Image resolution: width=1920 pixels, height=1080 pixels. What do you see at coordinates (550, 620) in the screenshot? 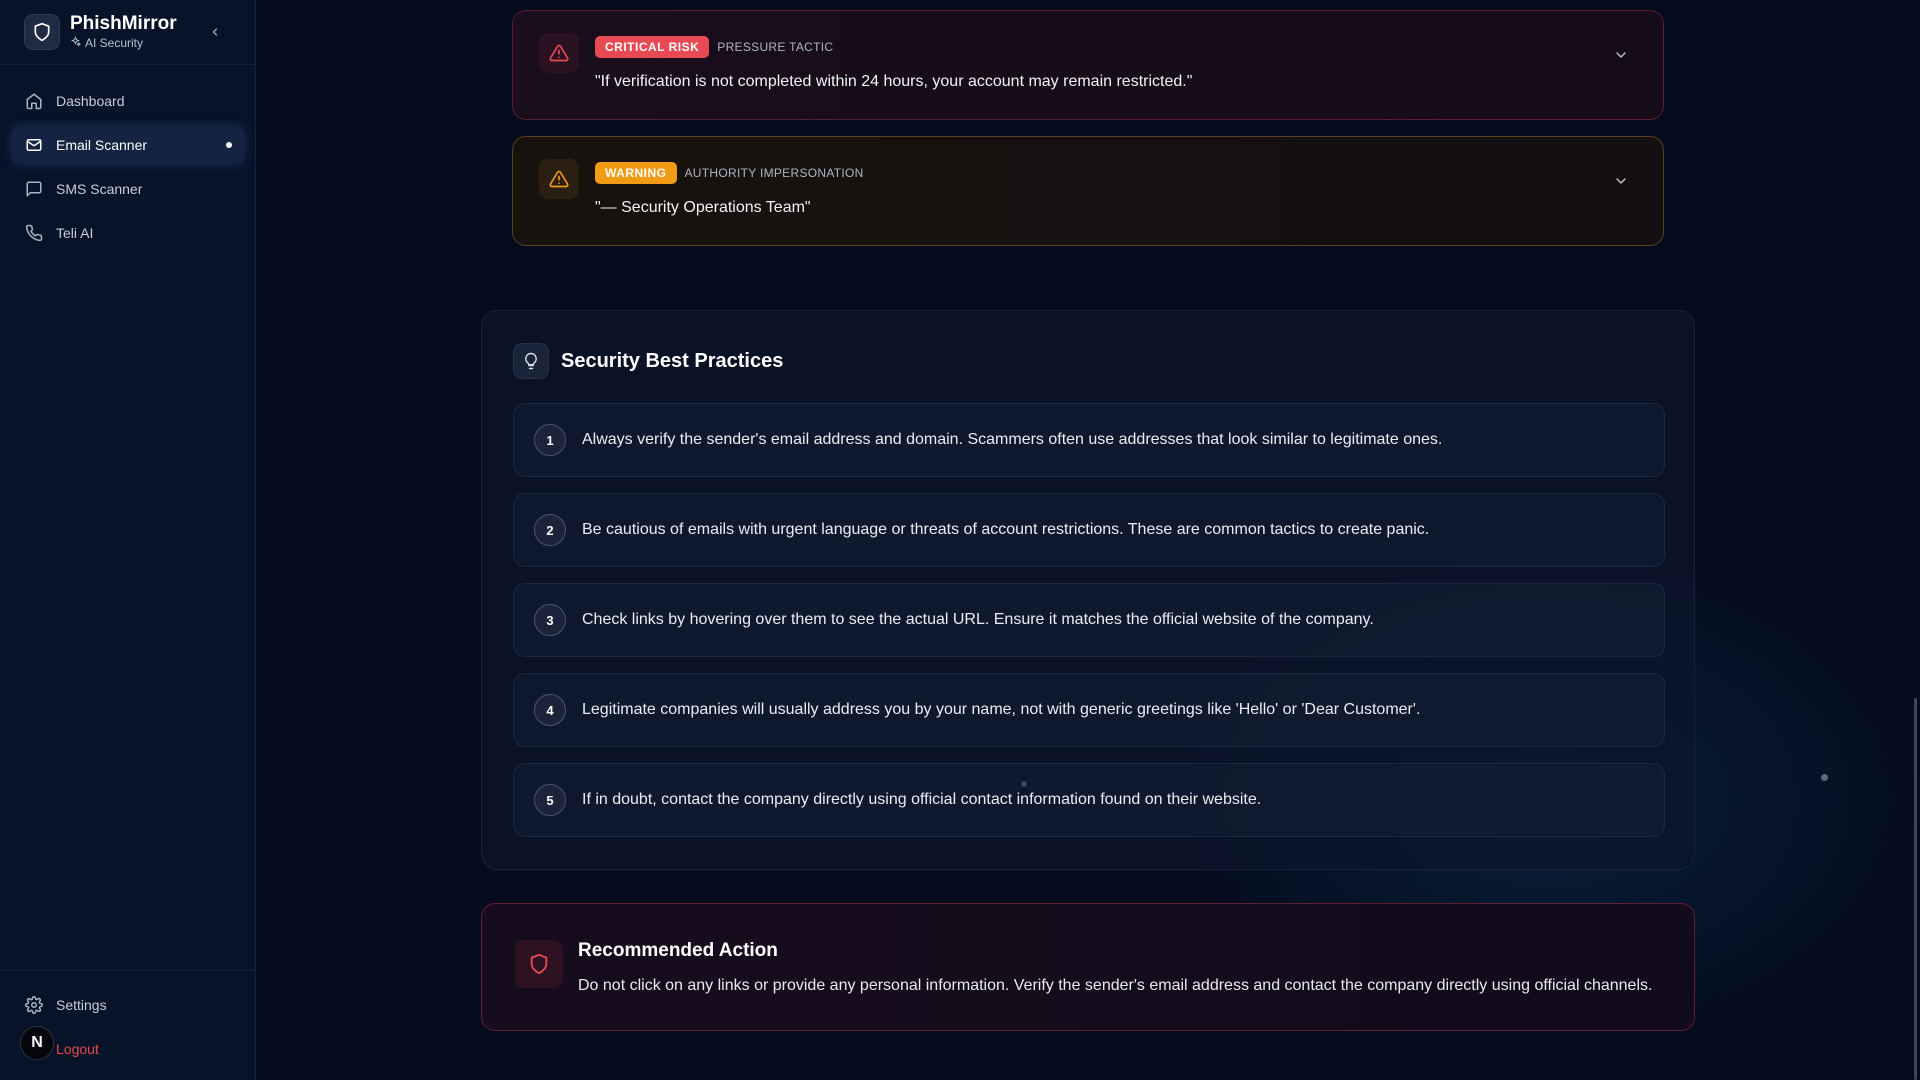
I see `step-number: 3` at bounding box center [550, 620].